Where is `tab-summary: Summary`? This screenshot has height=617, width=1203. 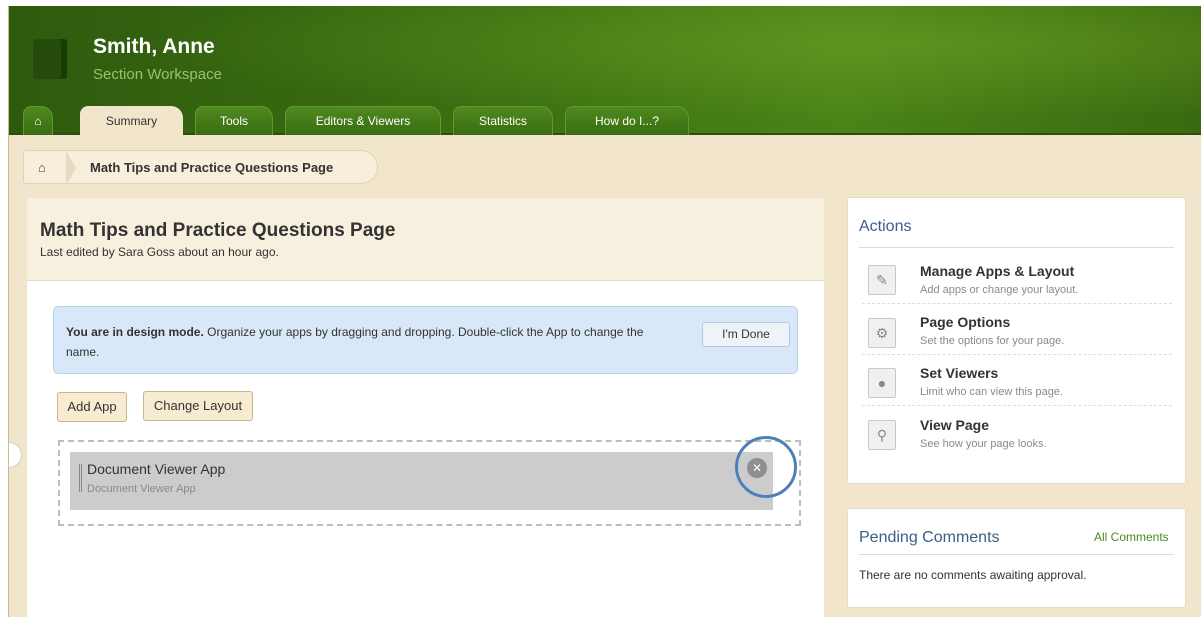 tab-summary: Summary is located at coordinates (131, 120).